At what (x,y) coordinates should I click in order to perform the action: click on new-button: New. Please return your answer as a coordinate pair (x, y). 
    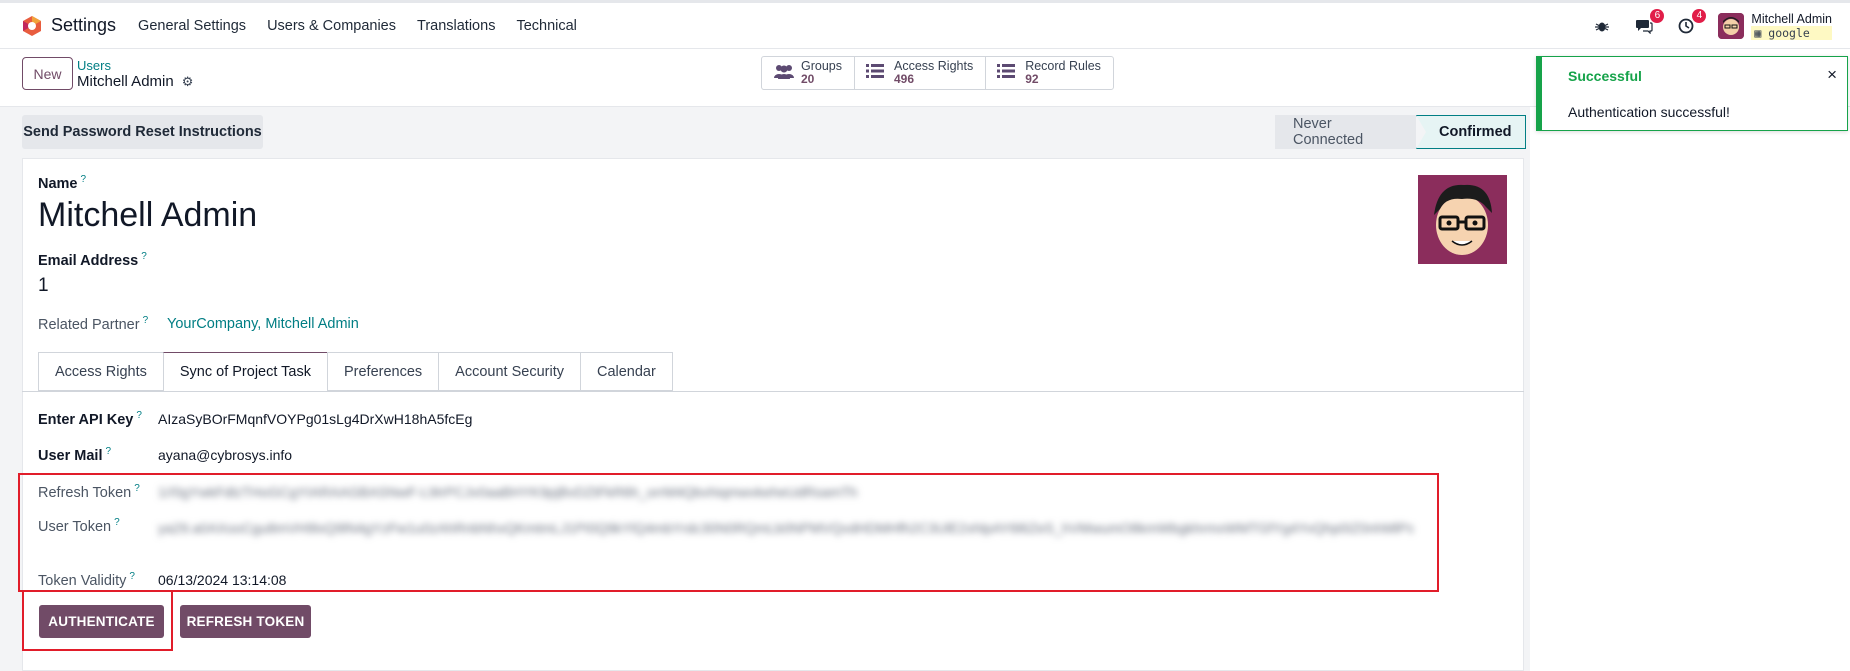
    Looking at the image, I should click on (47, 73).